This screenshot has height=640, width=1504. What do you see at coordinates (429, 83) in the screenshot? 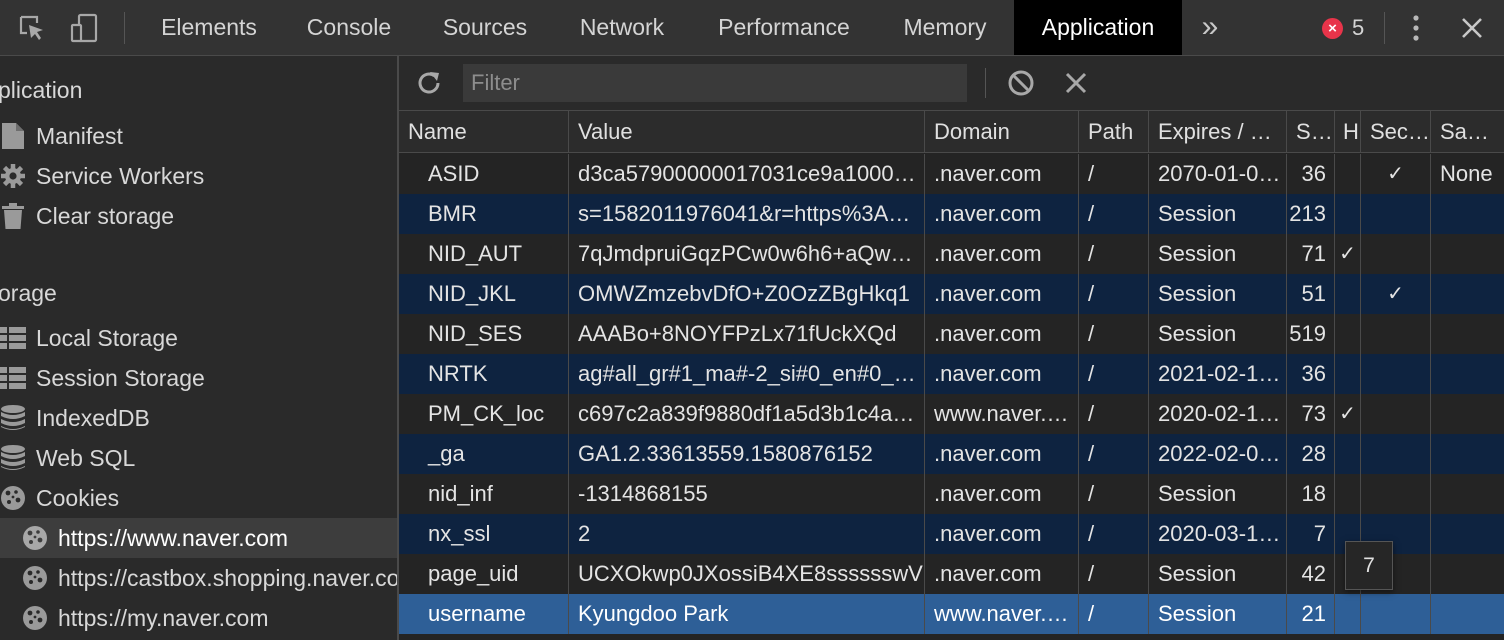
I see `refresh-icon` at bounding box center [429, 83].